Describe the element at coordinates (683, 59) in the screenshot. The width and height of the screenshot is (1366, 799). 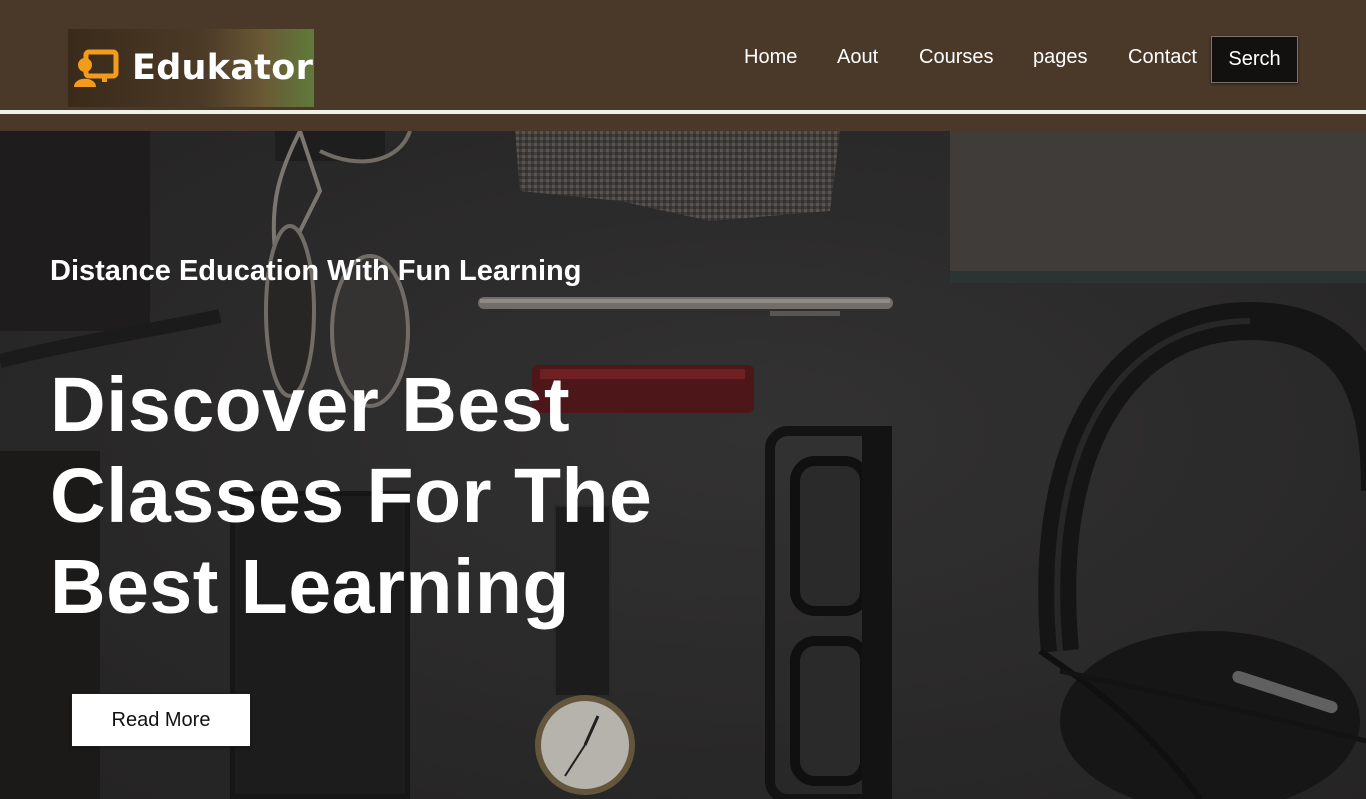
I see `main-nav: Home Aout Courses pages Contact` at that location.